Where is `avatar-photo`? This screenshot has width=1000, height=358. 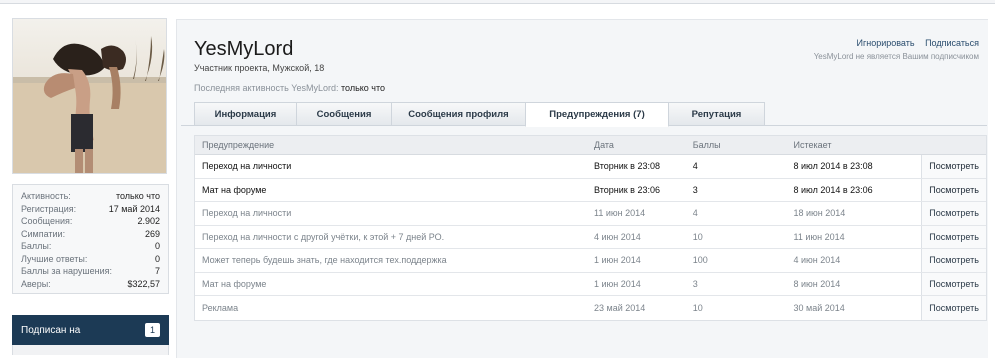 avatar-photo is located at coordinates (89, 96).